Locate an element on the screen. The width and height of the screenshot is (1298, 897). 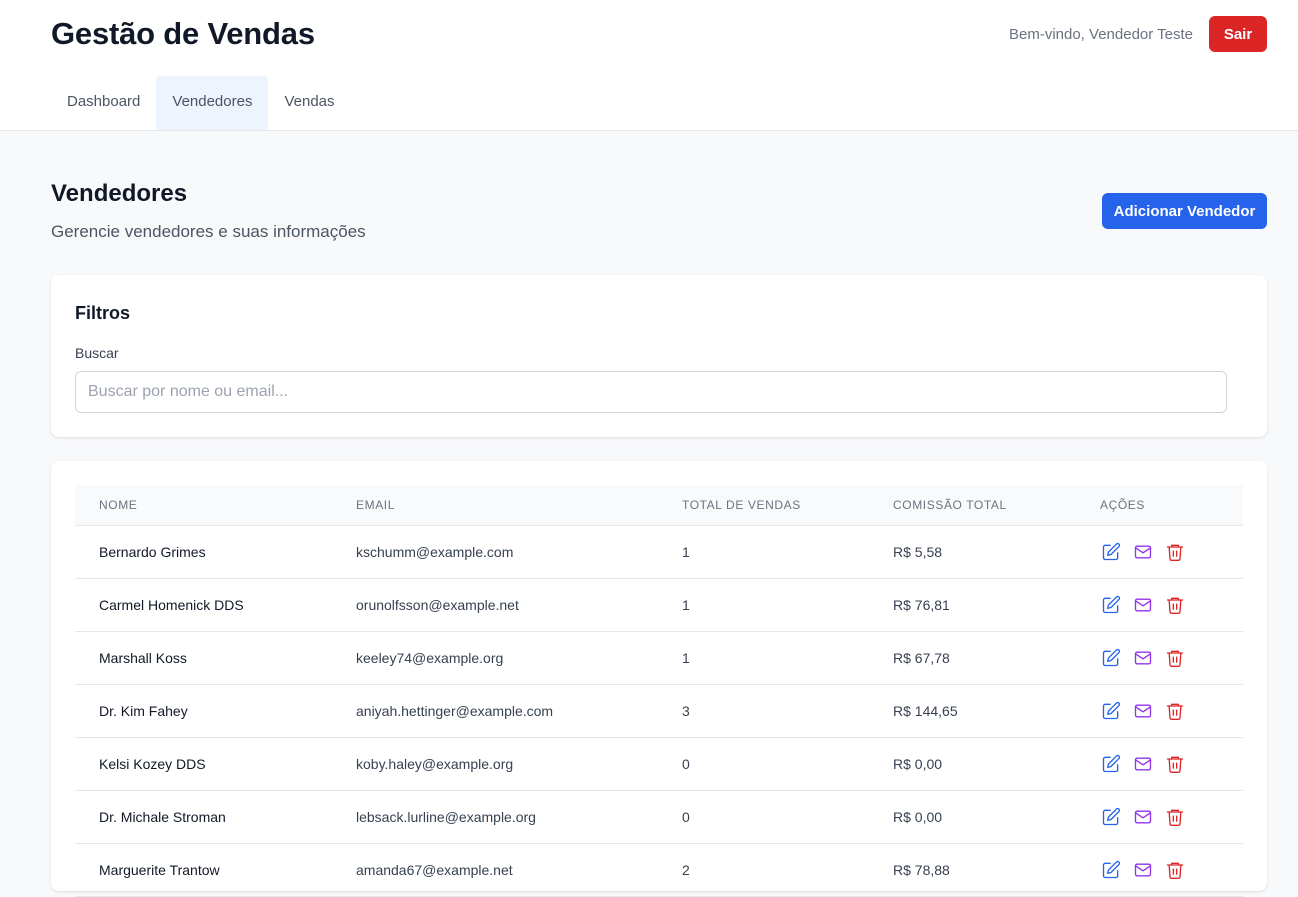
app-title: Gestão de Vendas is located at coordinates (183, 33).